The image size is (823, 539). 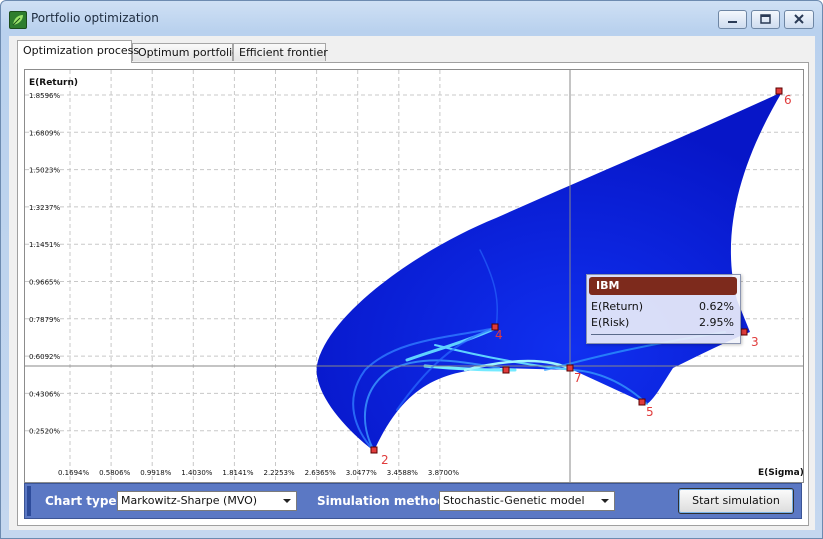 What do you see at coordinates (29, 501) in the screenshot?
I see `toolbar-grip` at bounding box center [29, 501].